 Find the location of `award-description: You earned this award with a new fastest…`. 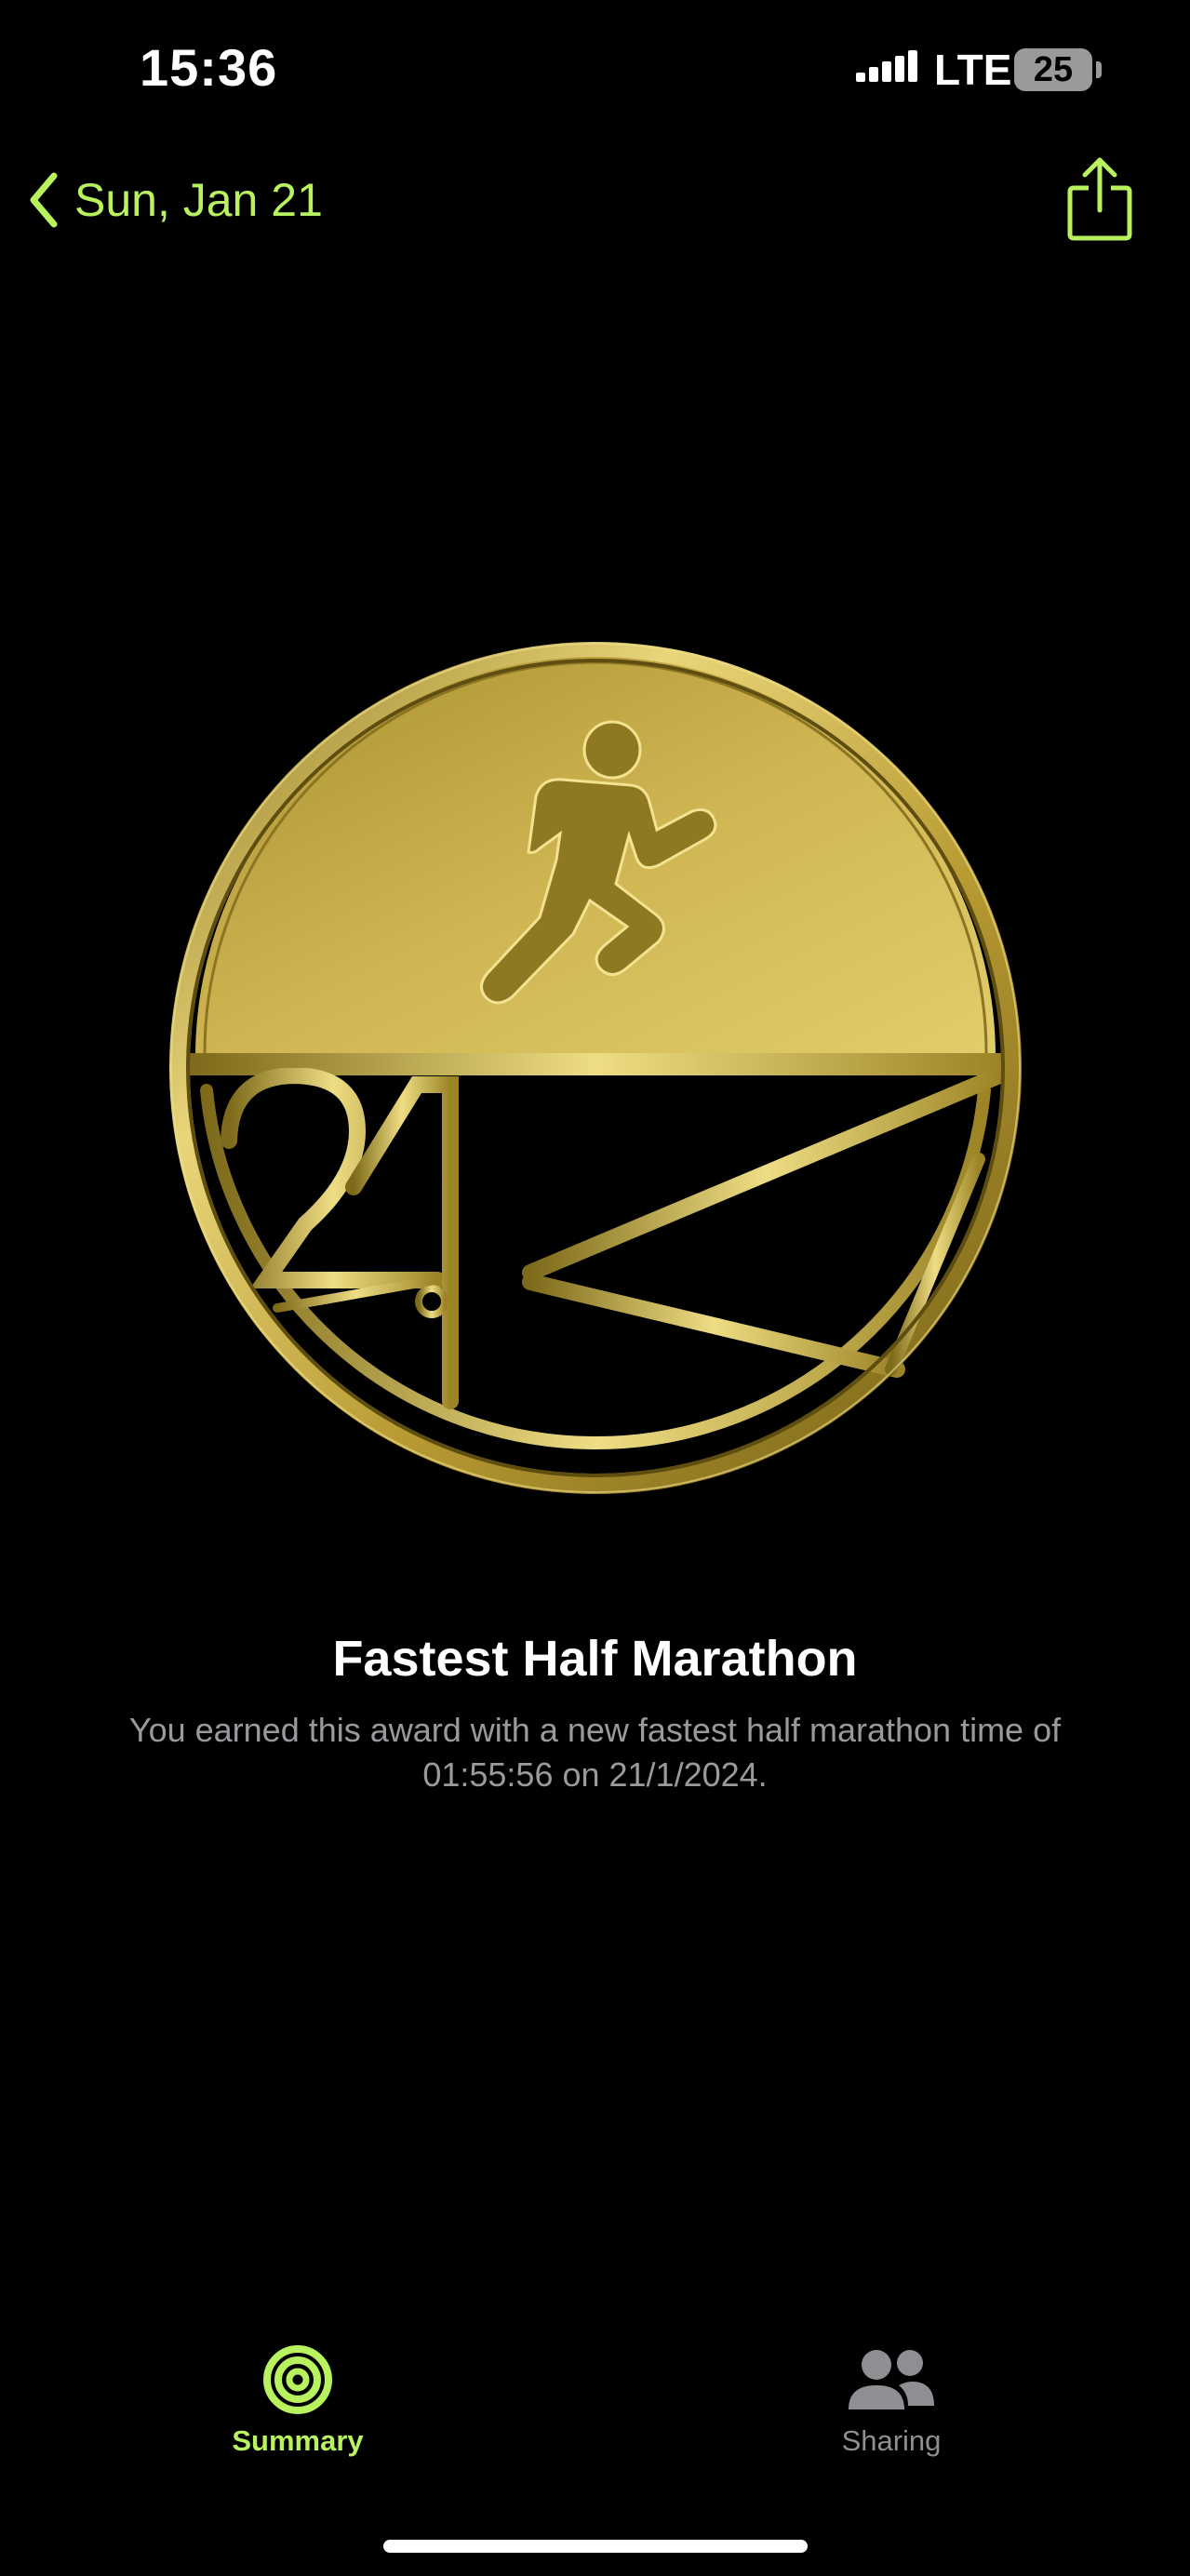

award-description: You earned this award with a new fastest… is located at coordinates (595, 1752).